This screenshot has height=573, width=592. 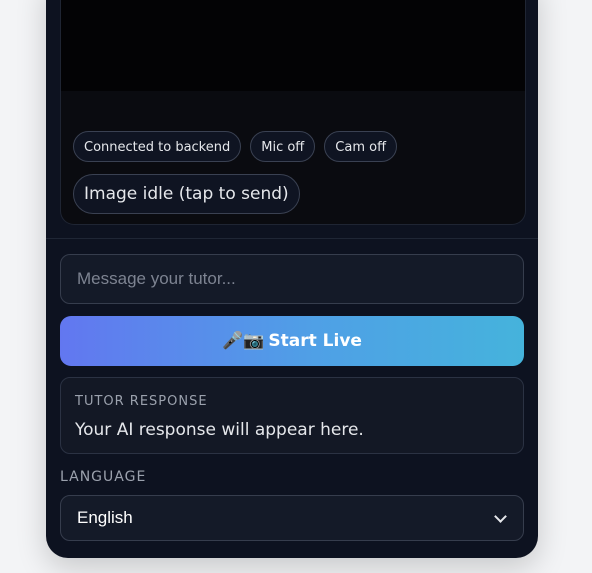 I want to click on cam-status-badge: Cam off, so click(x=361, y=146).